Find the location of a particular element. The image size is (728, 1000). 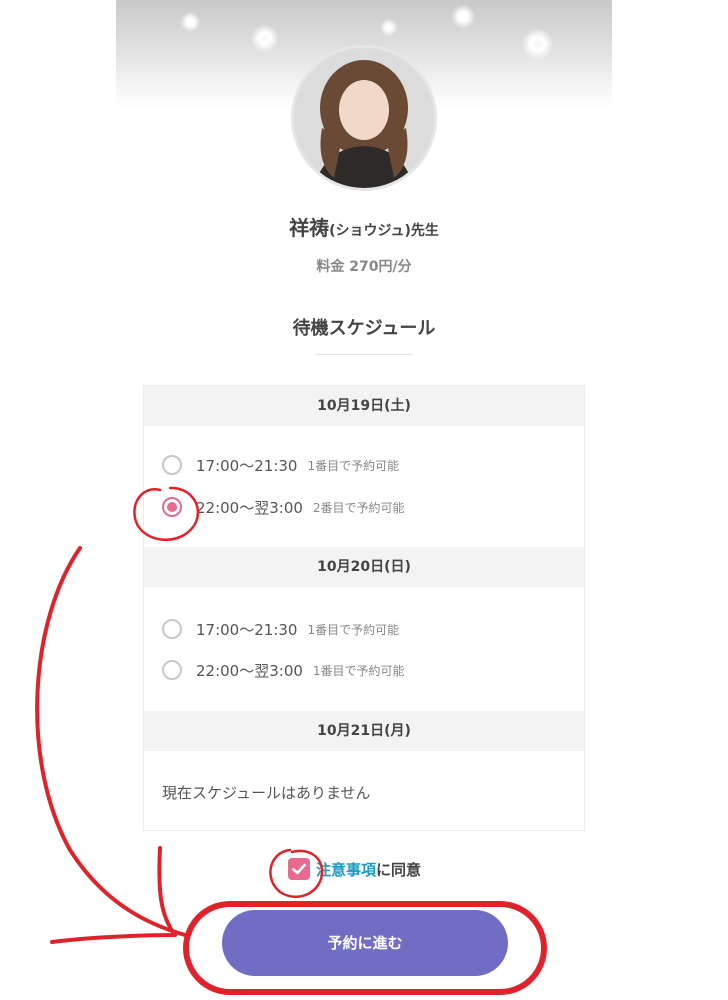

schedule-slot: 22:00〜翌3:00 1番目で予約可能 is located at coordinates (283, 670).